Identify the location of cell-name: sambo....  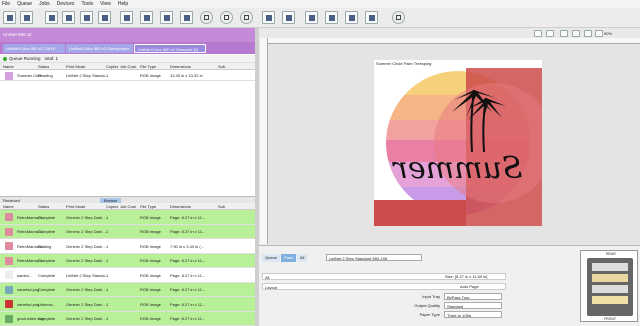
(25, 275).